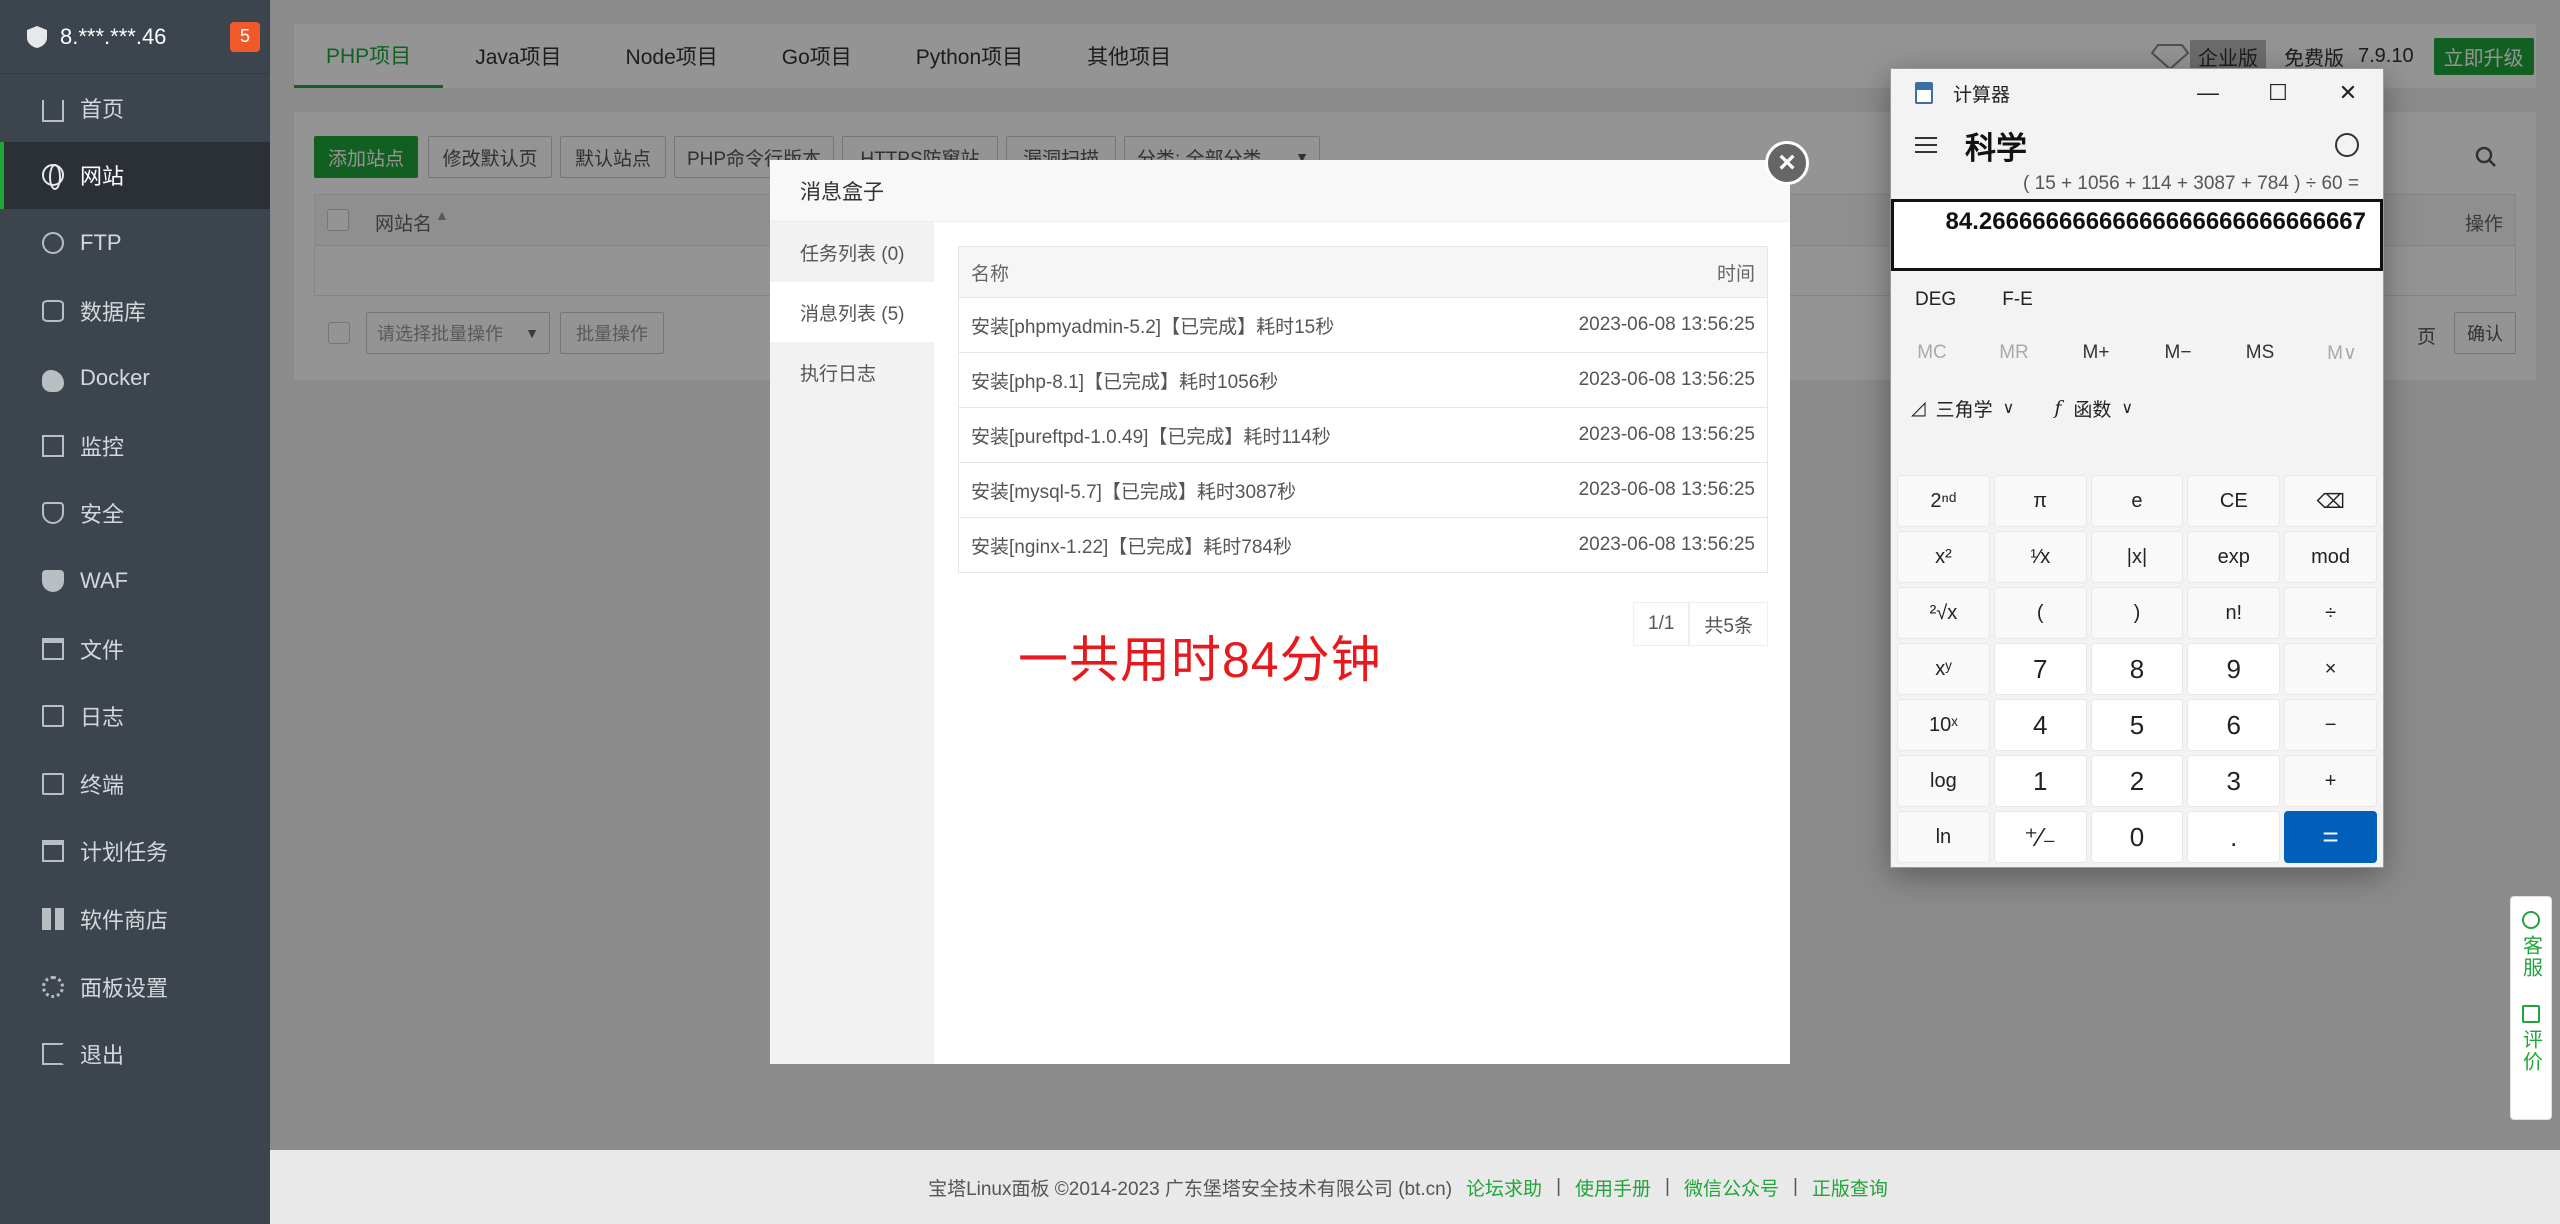  I want to click on key-mod: mod, so click(2330, 557).